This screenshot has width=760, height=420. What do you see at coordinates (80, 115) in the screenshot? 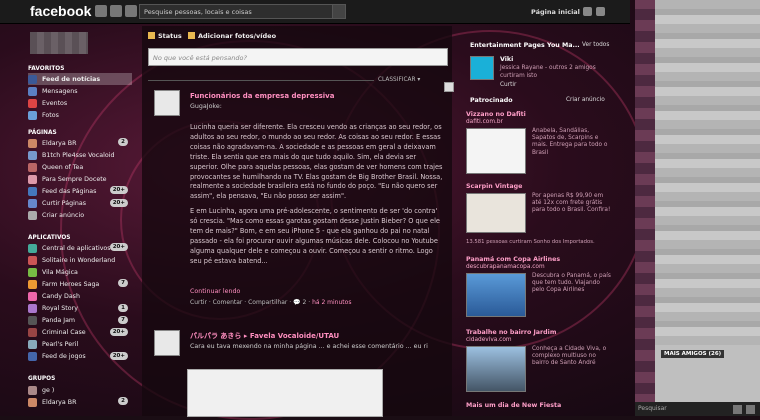
I see `sidebar-item: Fotos` at bounding box center [80, 115].